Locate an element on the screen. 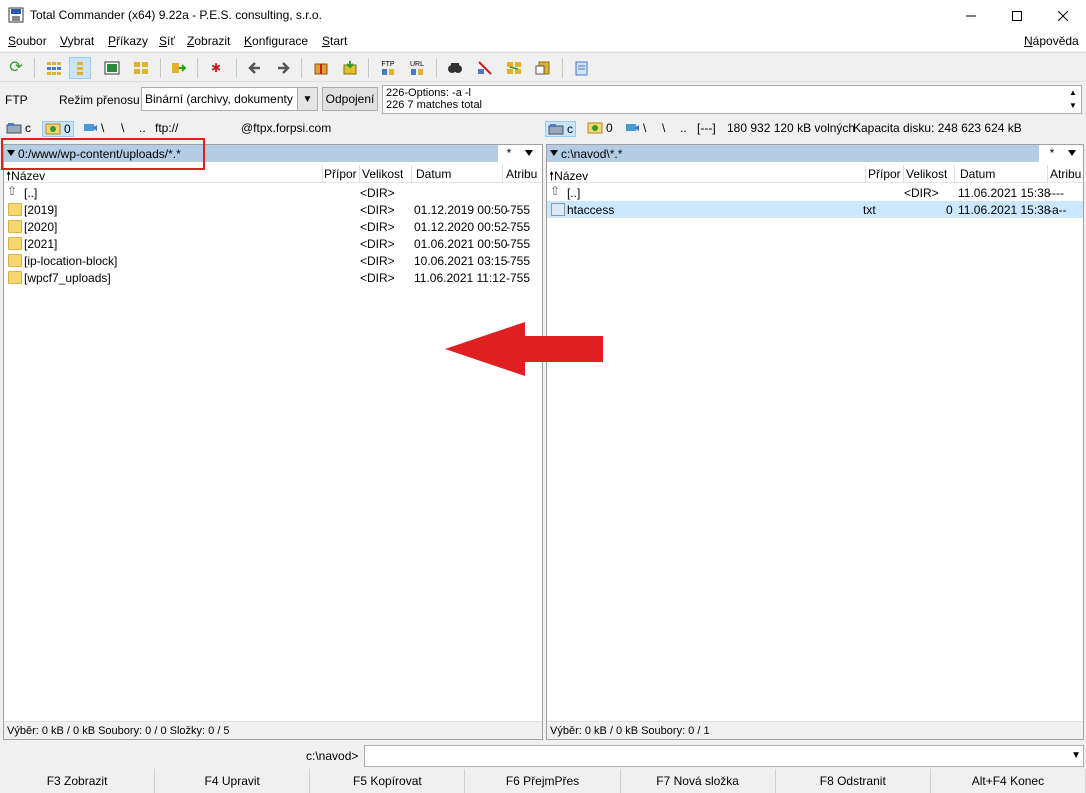  minimize-button is located at coordinates (971, 15).